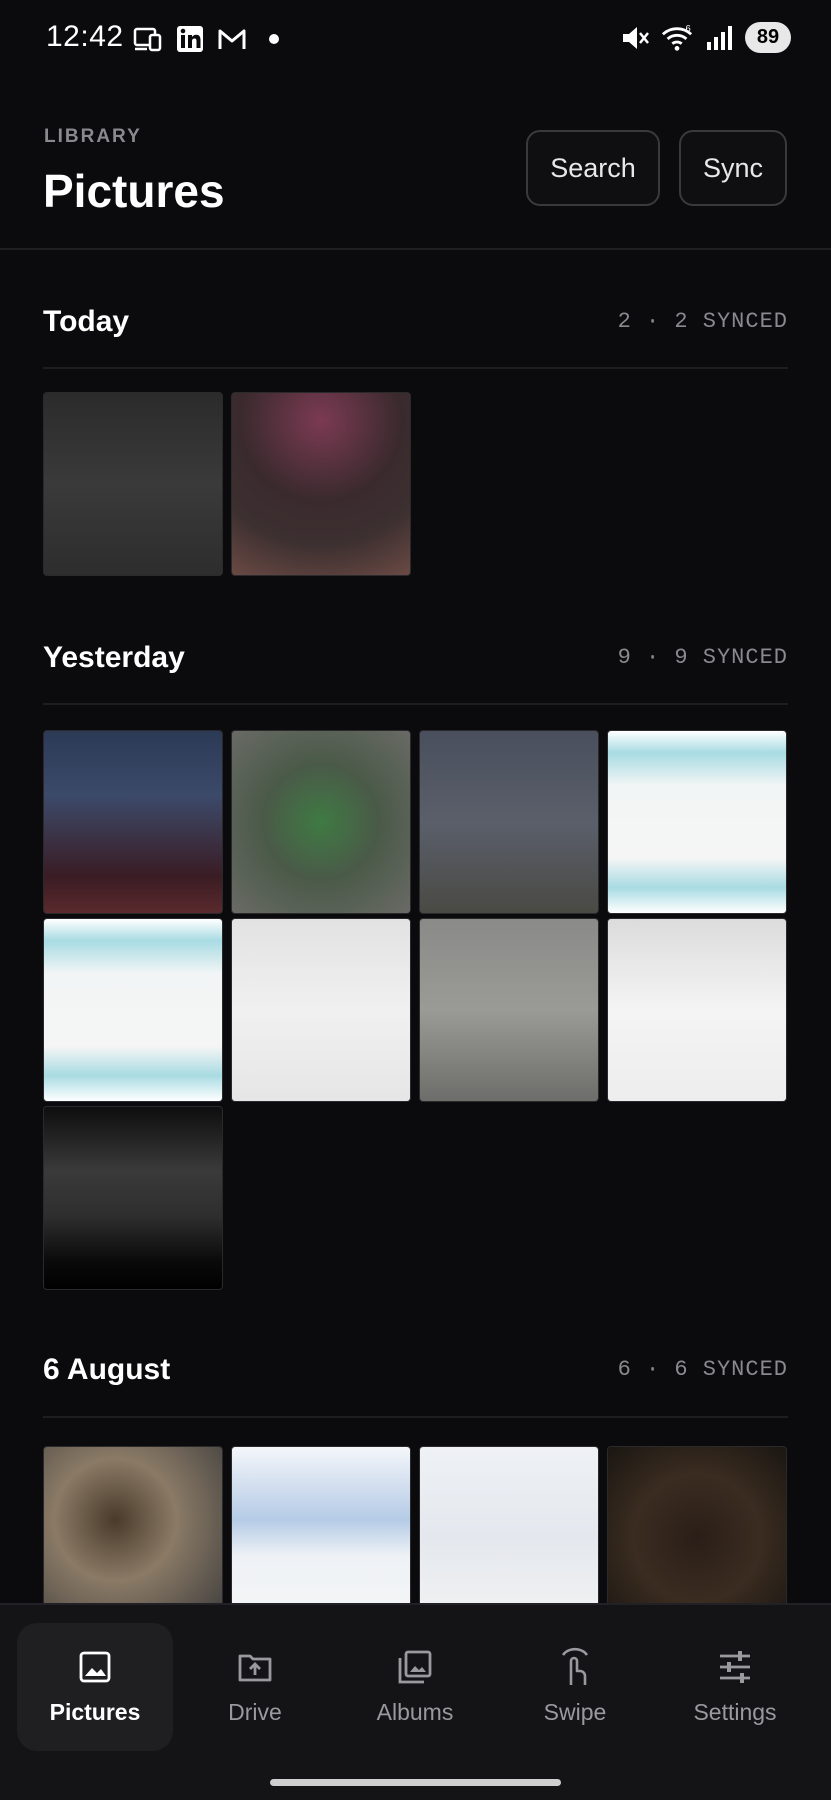  What do you see at coordinates (415, 1711) in the screenshot?
I see `nav-label: Albums` at bounding box center [415, 1711].